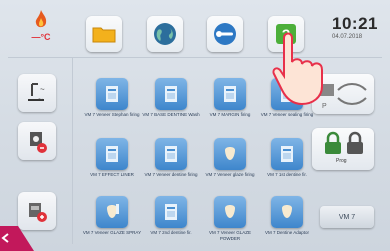 This screenshot has height=251, width=390. Describe the element at coordinates (287, 232) in the screenshot. I see `program-label: VM 7 Dentine Adaptor` at that location.